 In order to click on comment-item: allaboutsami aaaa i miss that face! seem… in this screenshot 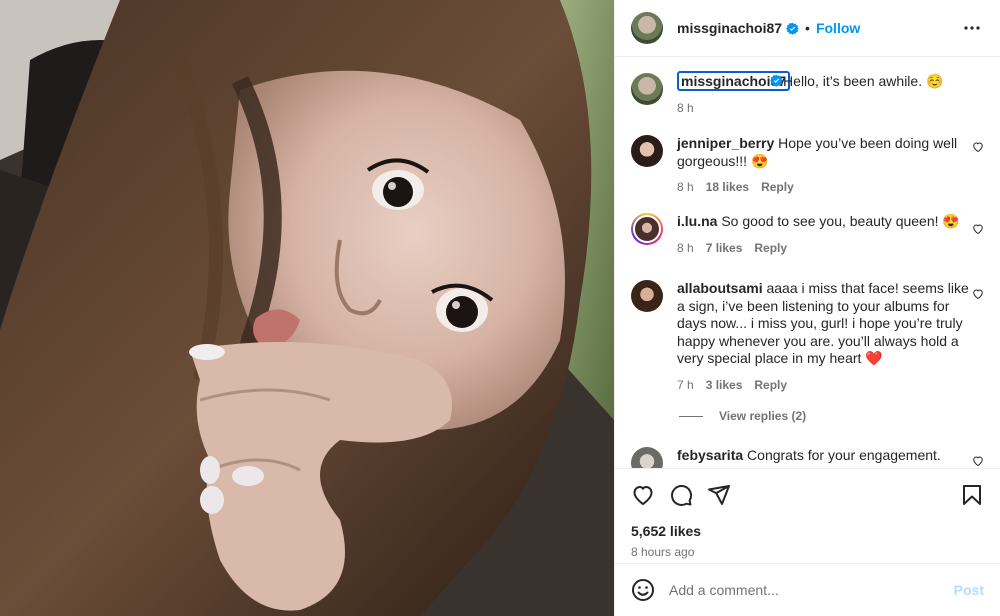, I will do `click(807, 337)`.